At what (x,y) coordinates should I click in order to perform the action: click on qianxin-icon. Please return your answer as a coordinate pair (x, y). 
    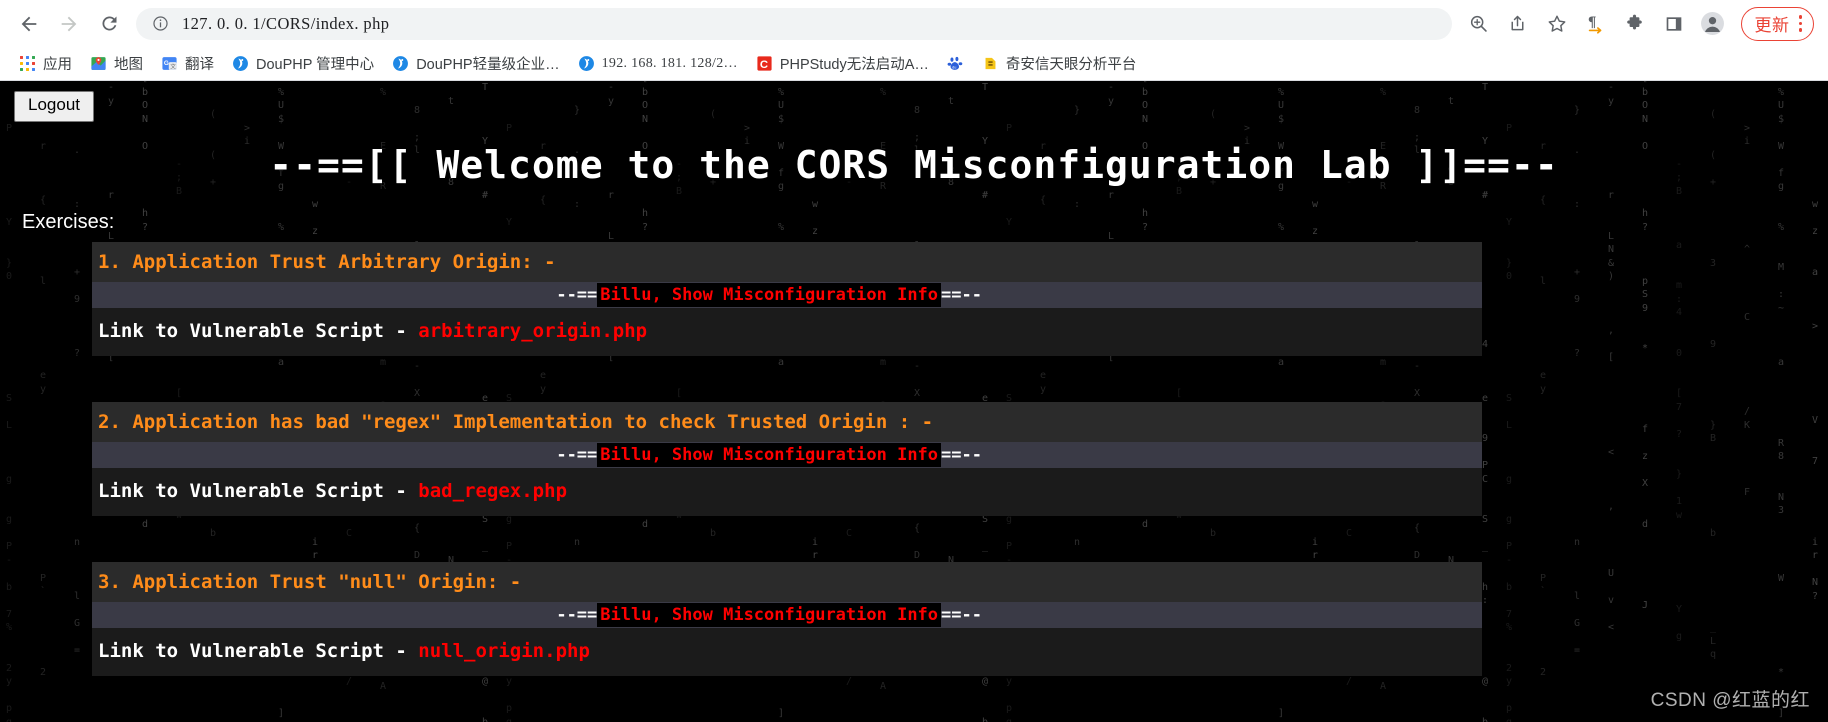
    Looking at the image, I should click on (990, 63).